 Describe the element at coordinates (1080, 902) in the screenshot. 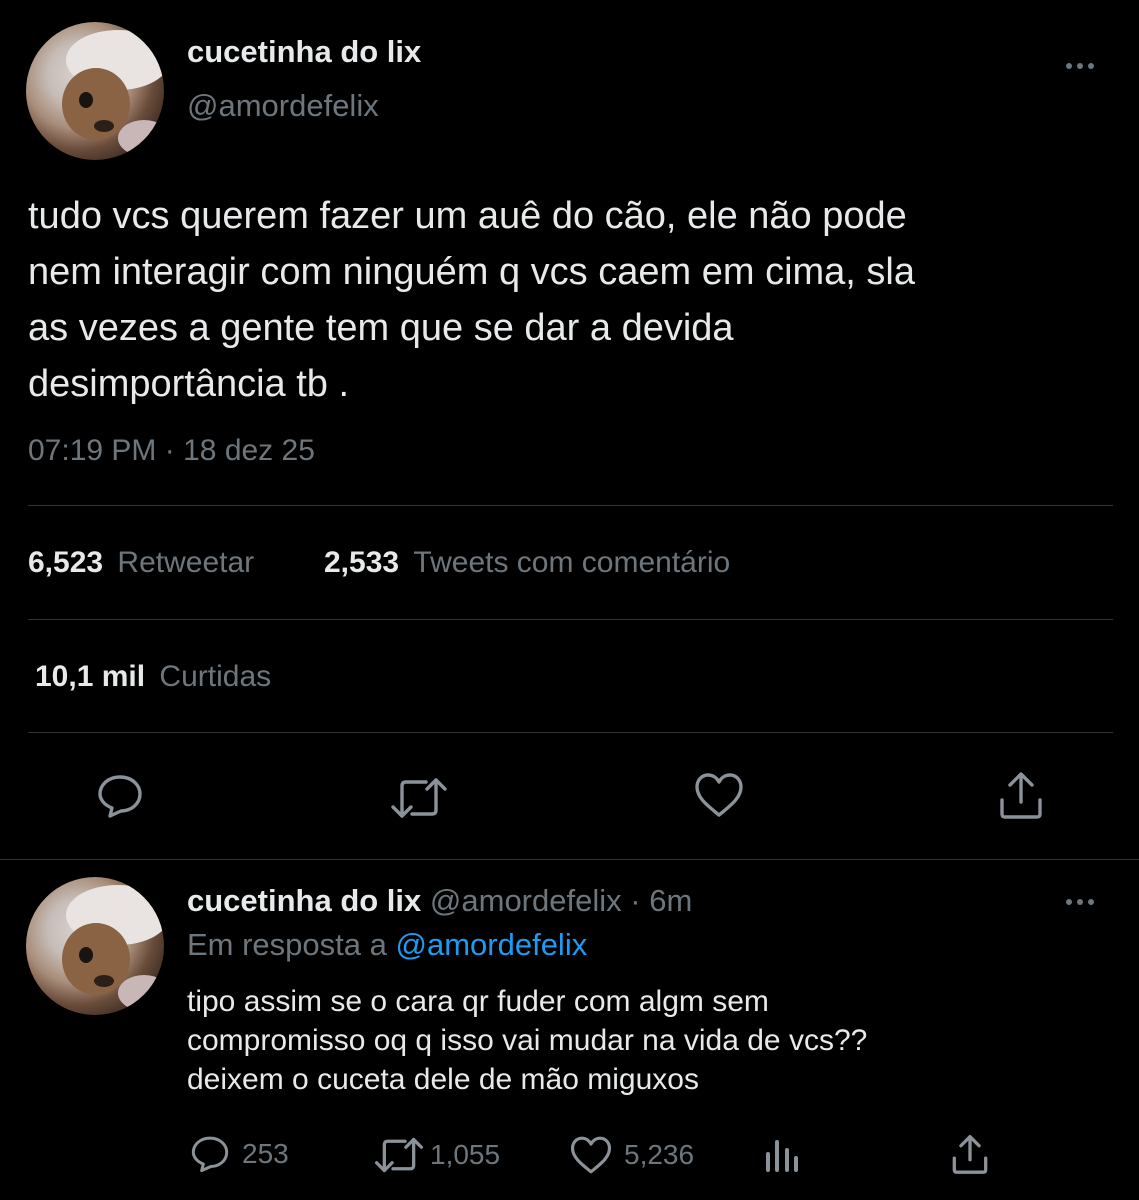

I see `reply-more-options-icon` at that location.